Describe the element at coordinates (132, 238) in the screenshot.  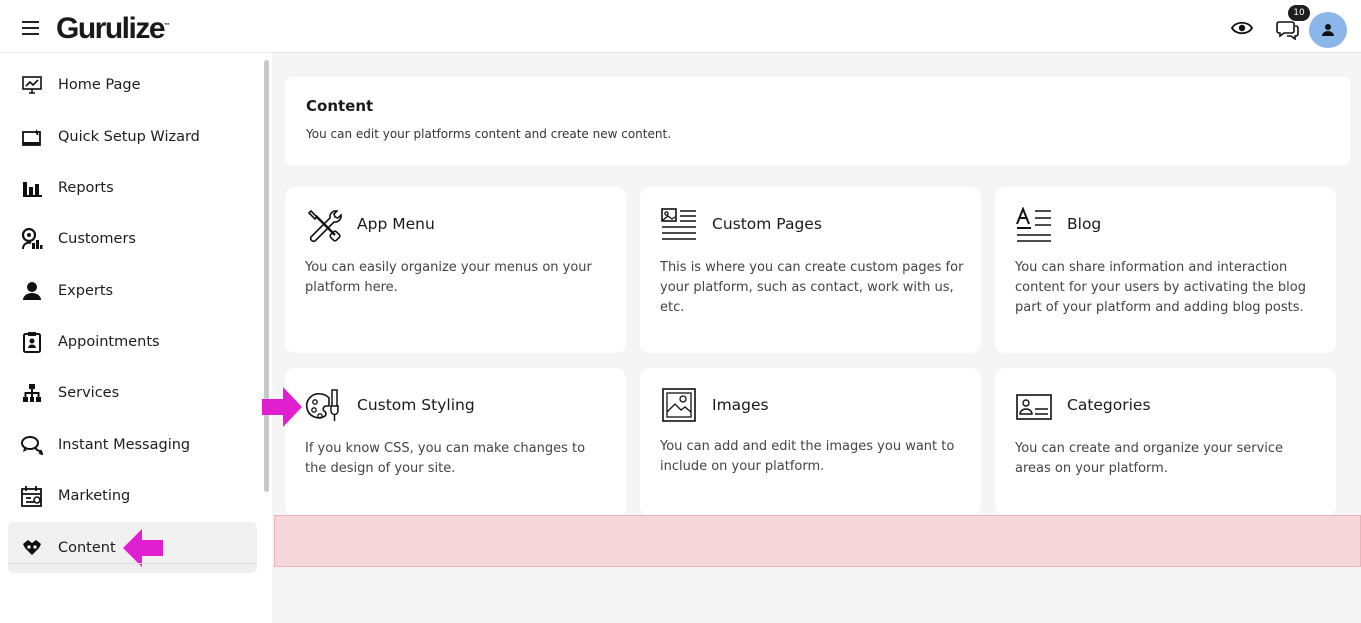
I see `sidebar-item-customers: Customers` at that location.